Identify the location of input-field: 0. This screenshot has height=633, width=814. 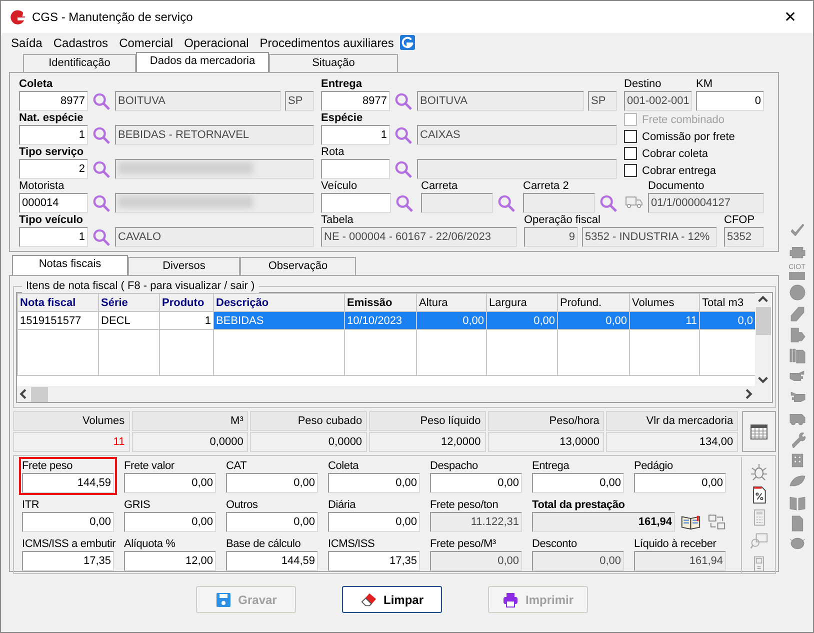
(730, 101).